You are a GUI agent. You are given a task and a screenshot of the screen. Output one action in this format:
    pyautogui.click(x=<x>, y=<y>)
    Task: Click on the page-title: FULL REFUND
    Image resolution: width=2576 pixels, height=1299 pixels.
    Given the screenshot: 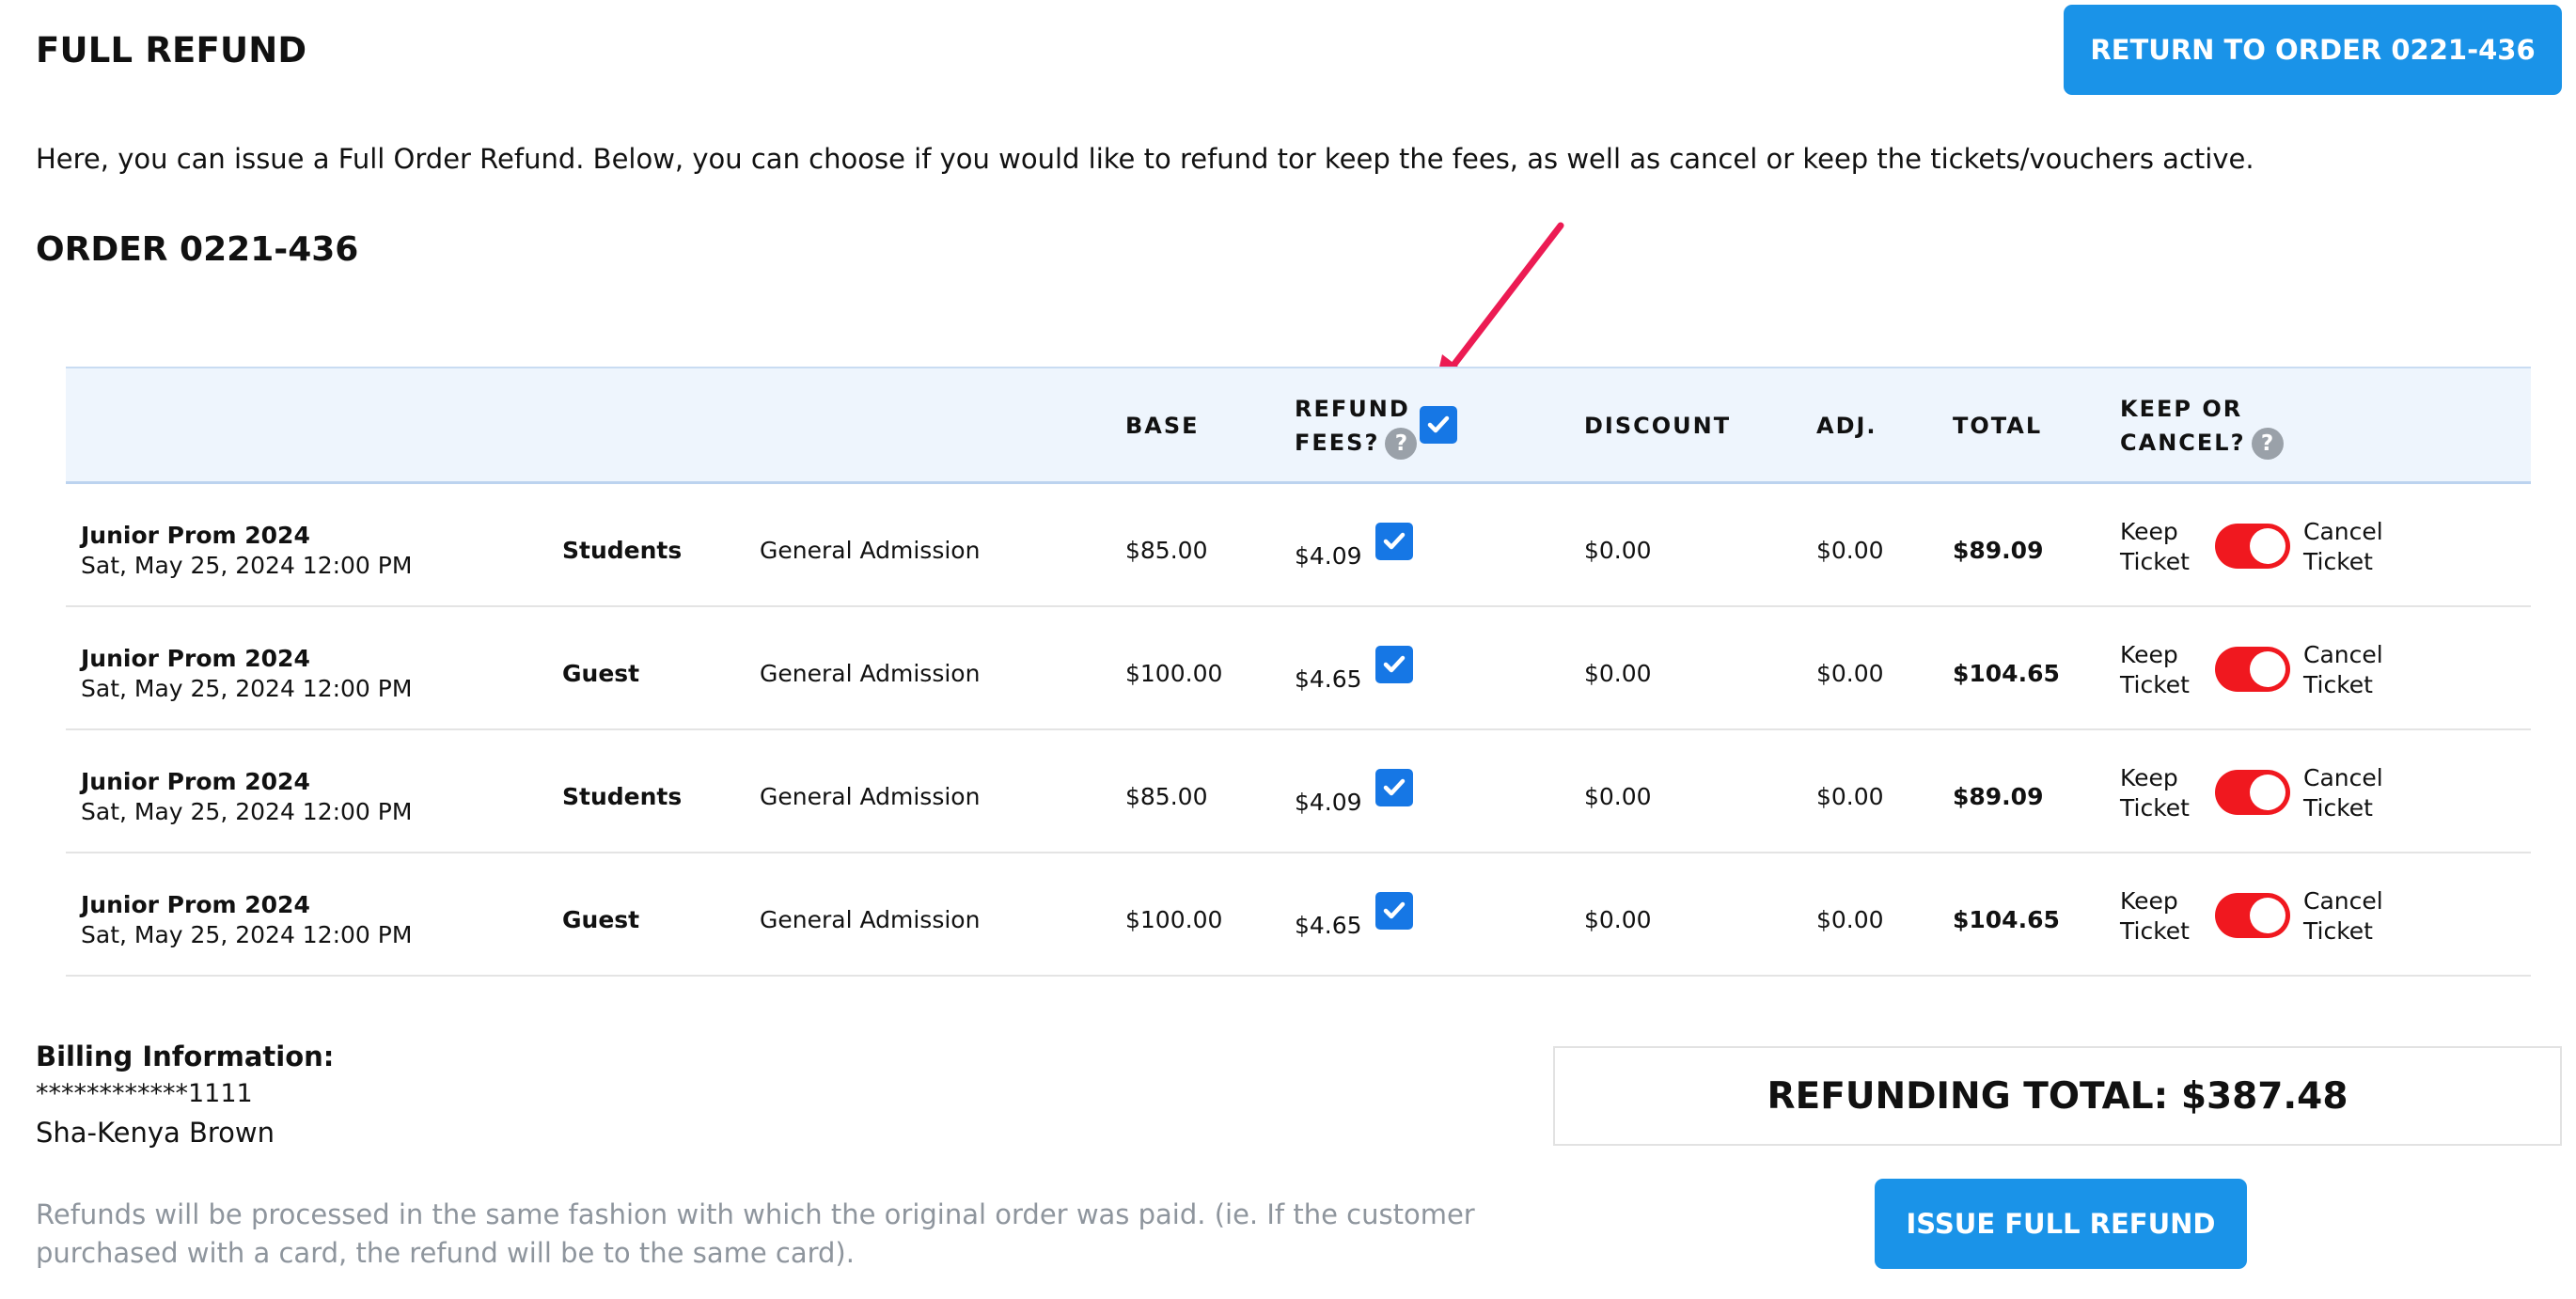 What is the action you would take?
    pyautogui.click(x=172, y=50)
    